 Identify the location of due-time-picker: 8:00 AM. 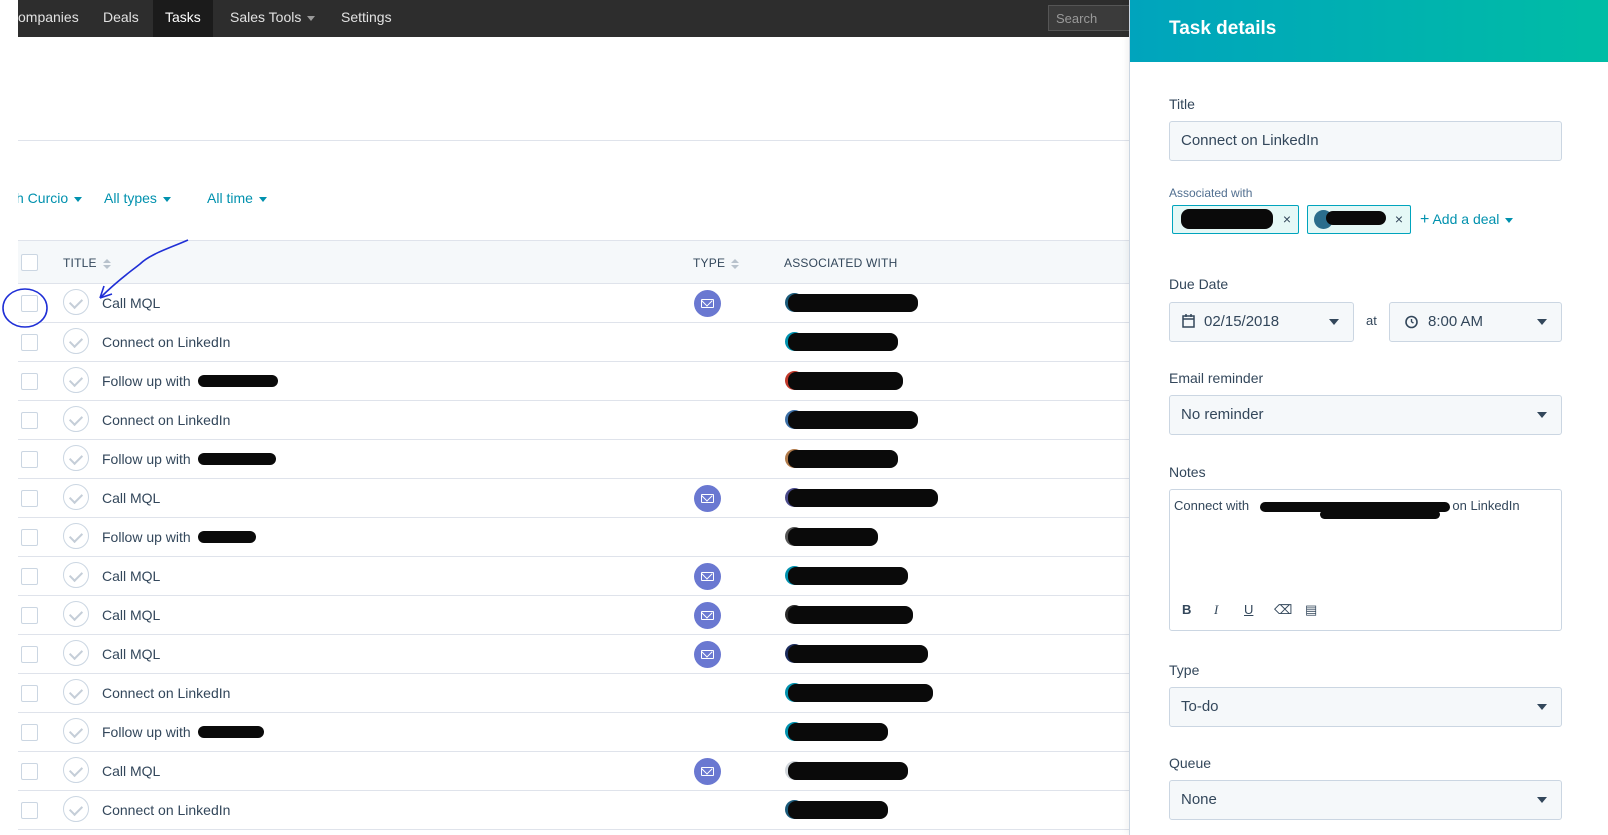
(1475, 322).